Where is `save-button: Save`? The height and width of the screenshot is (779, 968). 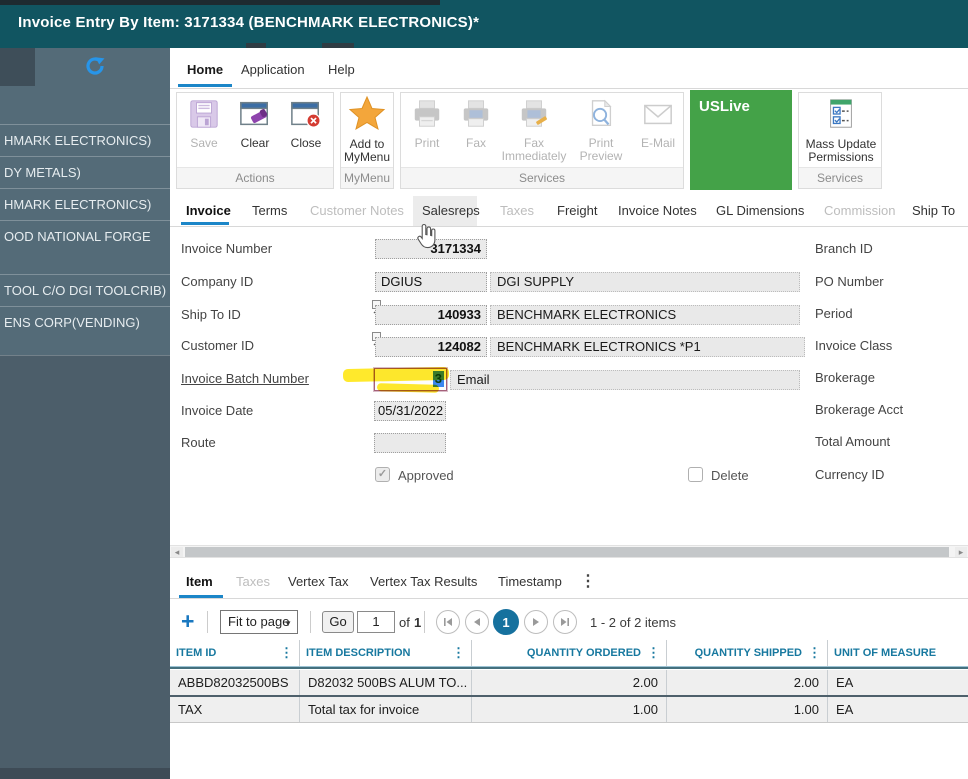
save-button: Save is located at coordinates (204, 124).